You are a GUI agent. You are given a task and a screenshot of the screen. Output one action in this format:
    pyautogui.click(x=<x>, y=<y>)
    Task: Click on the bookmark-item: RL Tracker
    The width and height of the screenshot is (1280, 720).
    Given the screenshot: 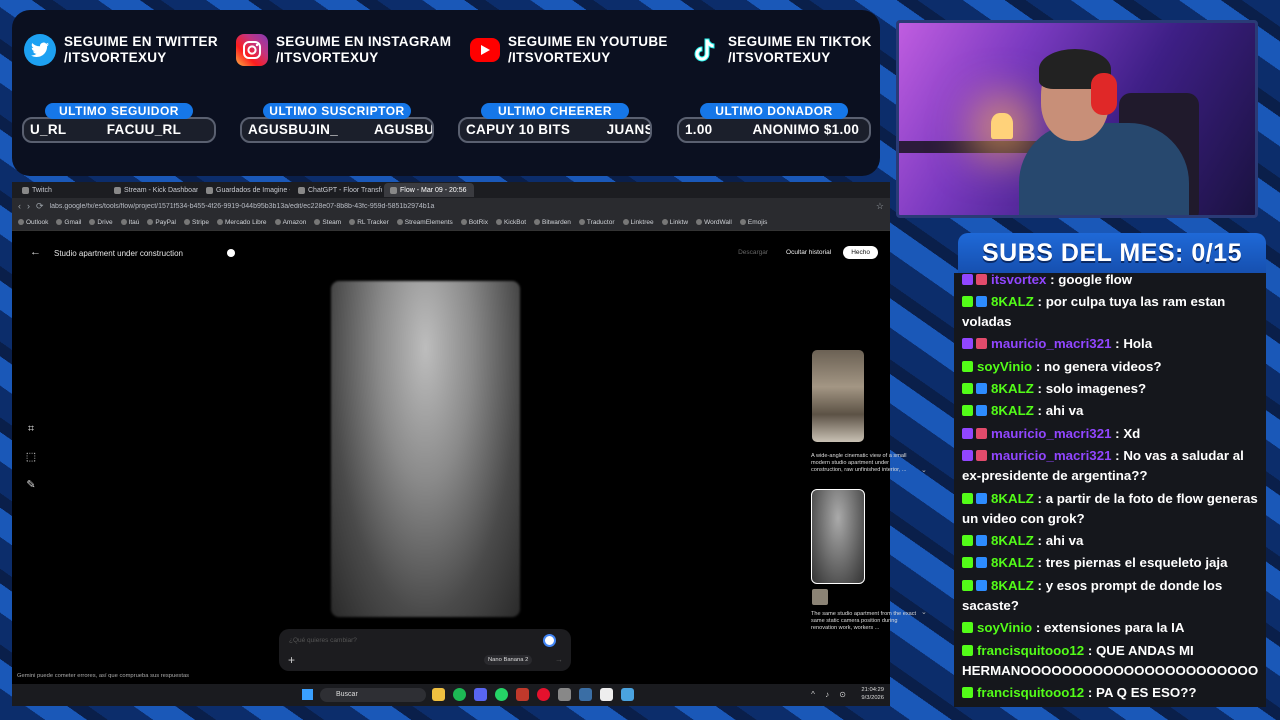 What is the action you would take?
    pyautogui.click(x=369, y=222)
    